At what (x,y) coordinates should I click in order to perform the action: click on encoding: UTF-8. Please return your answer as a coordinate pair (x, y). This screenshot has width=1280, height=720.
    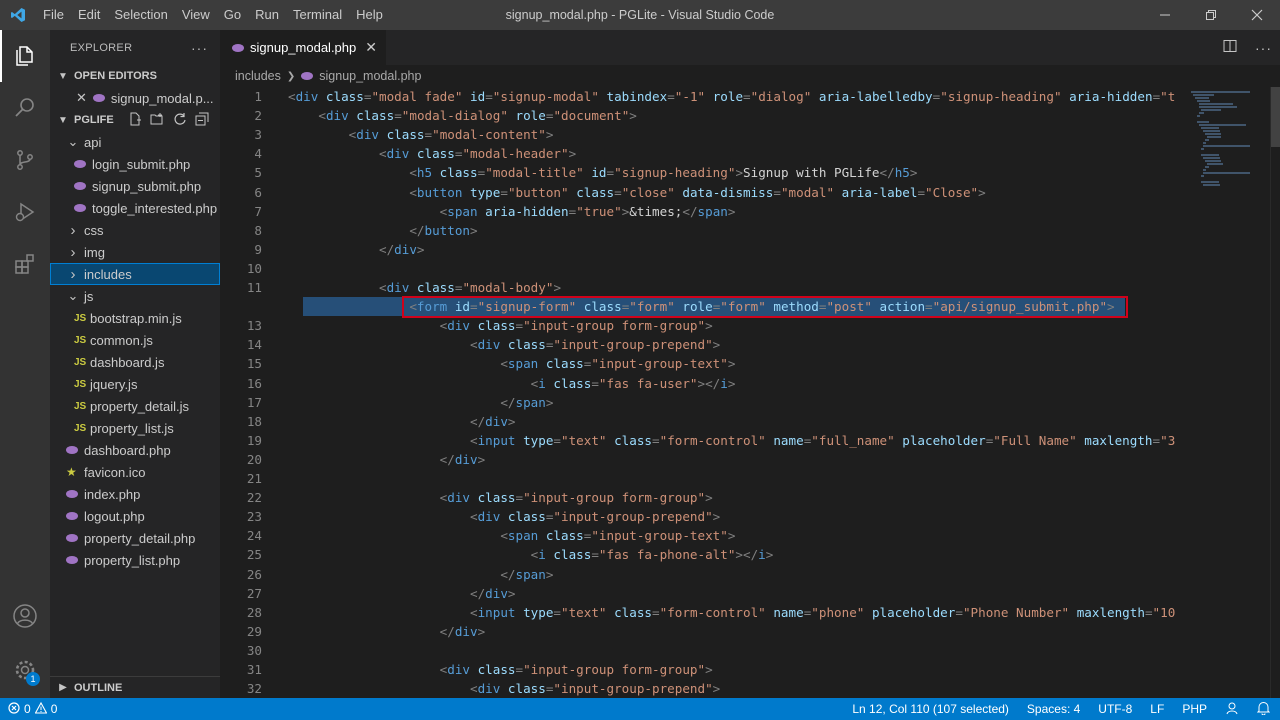
    Looking at the image, I should click on (1115, 709).